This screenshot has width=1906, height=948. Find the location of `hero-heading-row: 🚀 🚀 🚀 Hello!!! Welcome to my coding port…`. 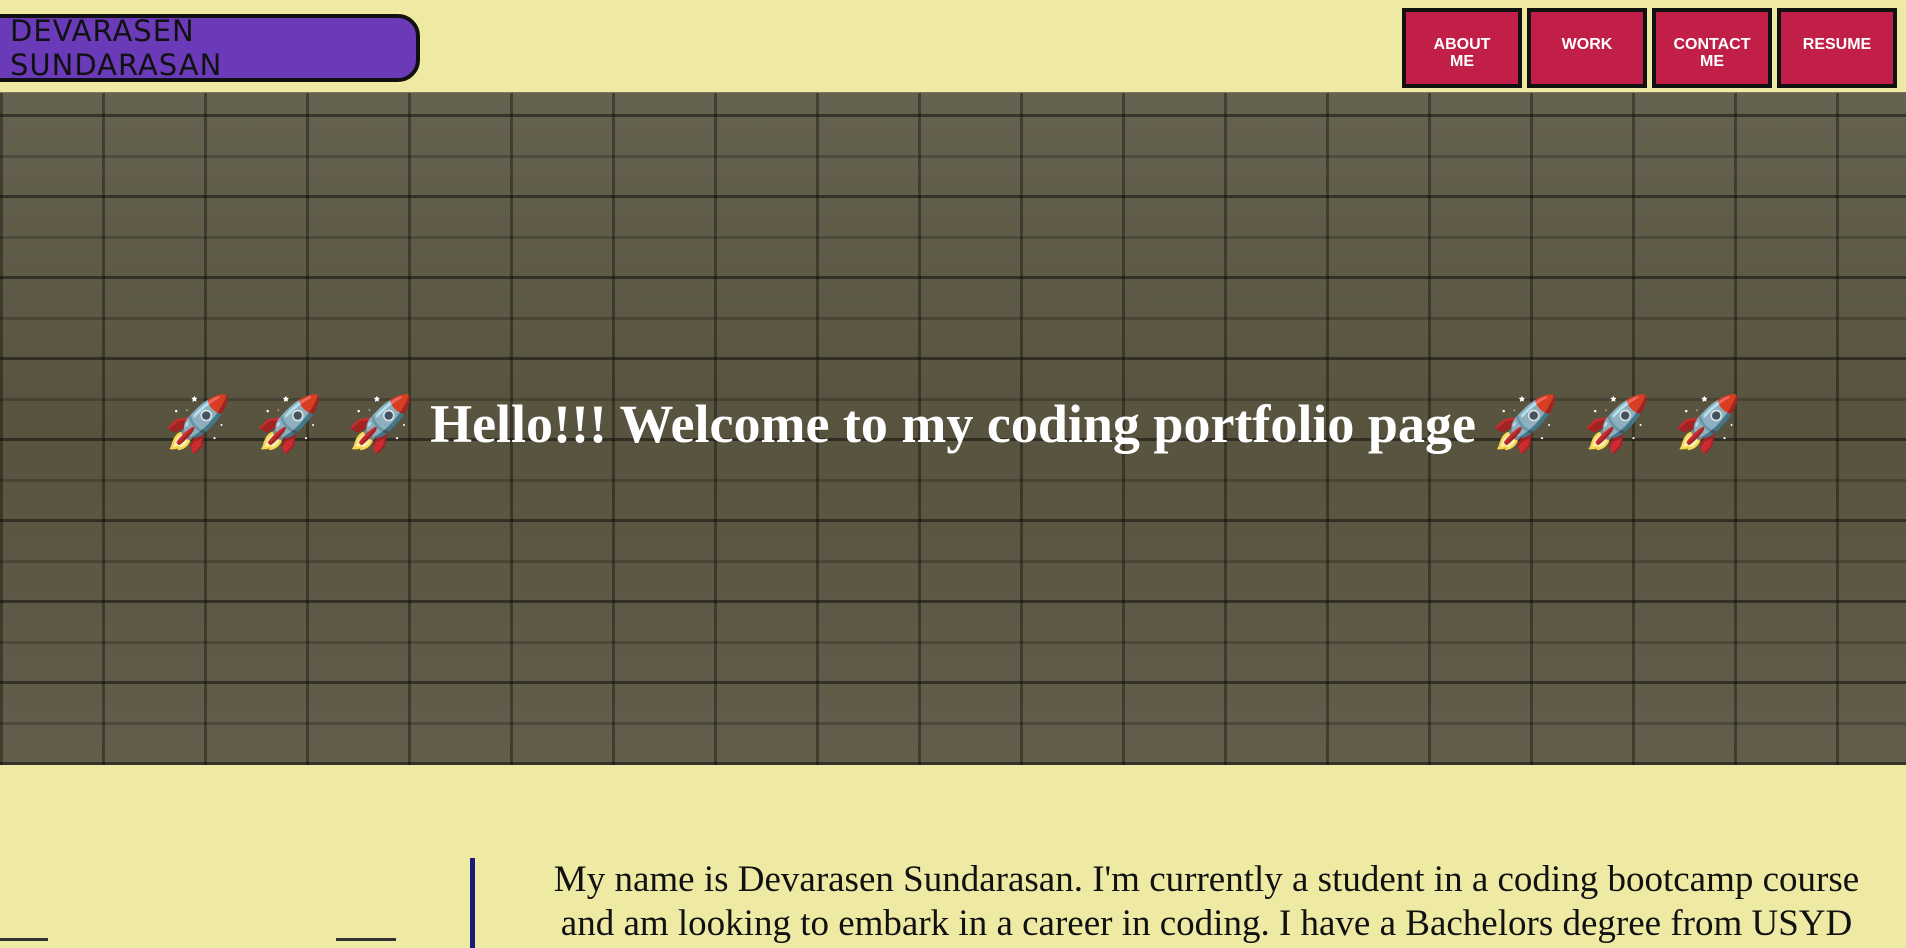

hero-heading-row: 🚀 🚀 🚀 Hello!!! Welcome to my coding port… is located at coordinates (953, 424).